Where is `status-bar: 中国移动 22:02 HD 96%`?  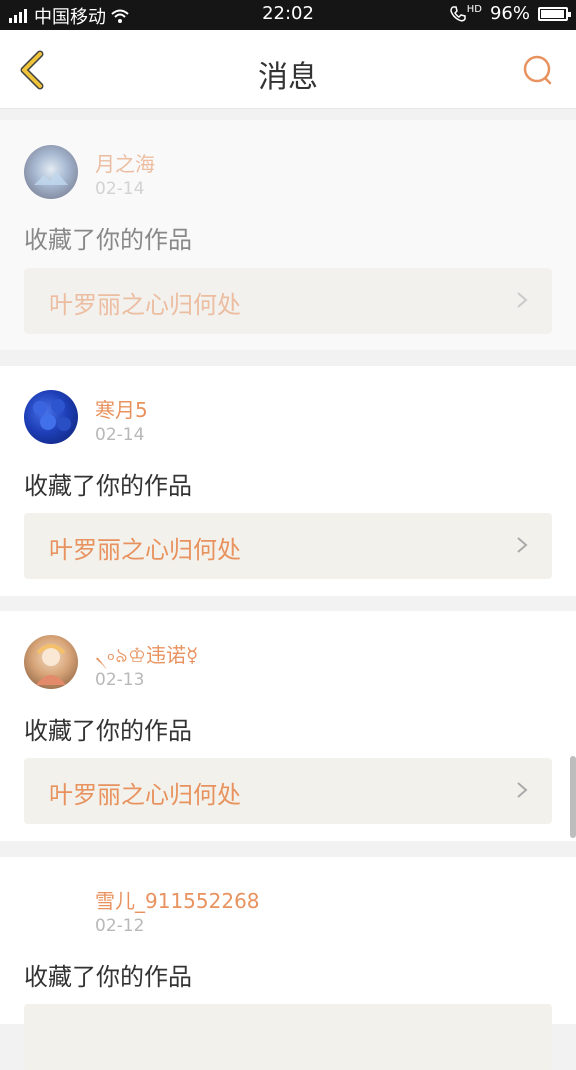 status-bar: 中国移动 22:02 HD 96% is located at coordinates (288, 15).